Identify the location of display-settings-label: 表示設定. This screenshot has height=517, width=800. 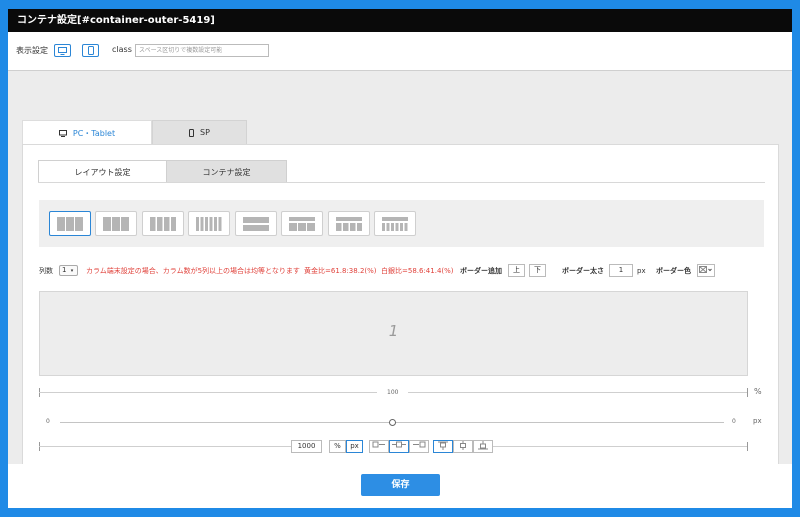
(32, 50).